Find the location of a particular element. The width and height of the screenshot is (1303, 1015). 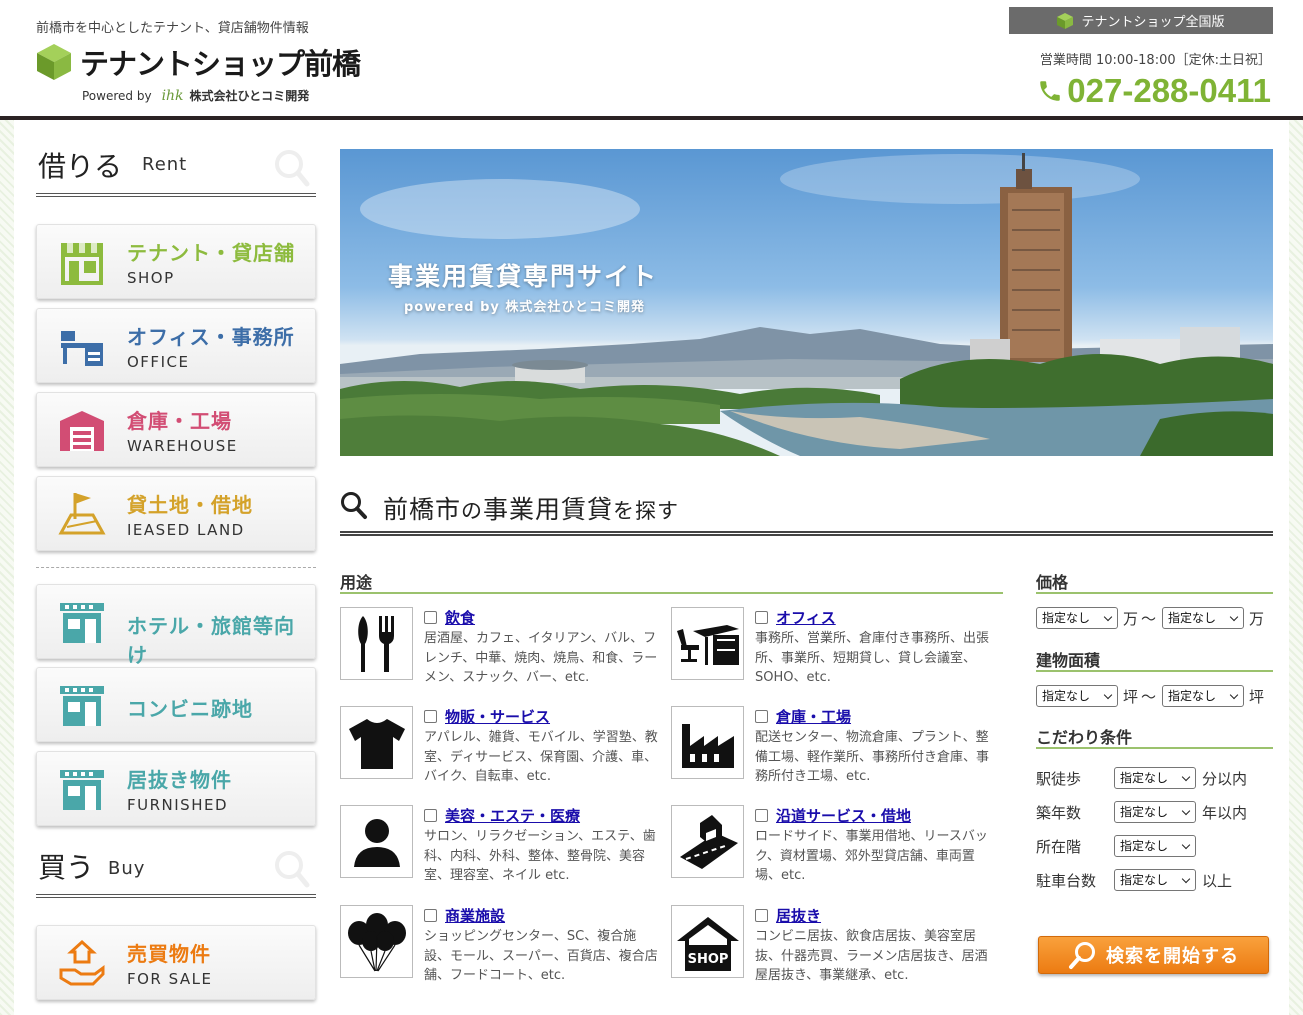

use-checkbox-furnished is located at coordinates (761, 915).